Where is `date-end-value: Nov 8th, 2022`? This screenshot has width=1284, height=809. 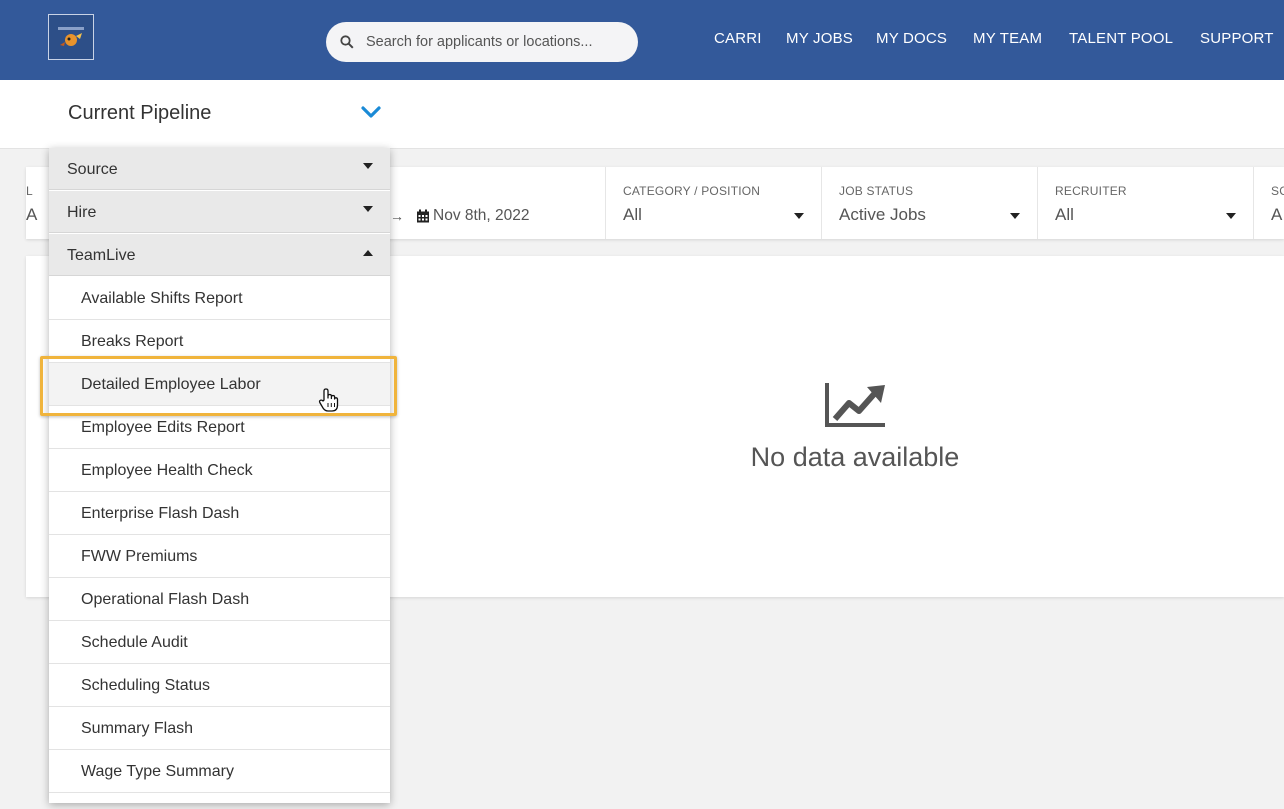 date-end-value: Nov 8th, 2022 is located at coordinates (481, 216).